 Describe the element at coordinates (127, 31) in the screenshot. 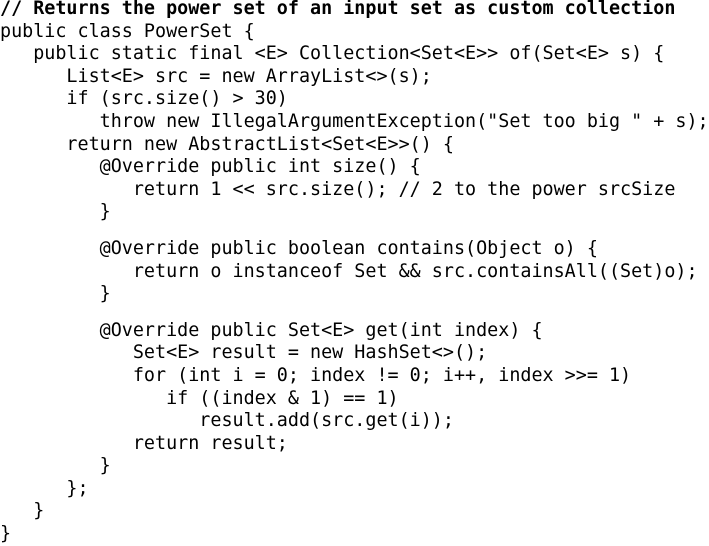

I see `code-line: public class PowerSet {` at that location.